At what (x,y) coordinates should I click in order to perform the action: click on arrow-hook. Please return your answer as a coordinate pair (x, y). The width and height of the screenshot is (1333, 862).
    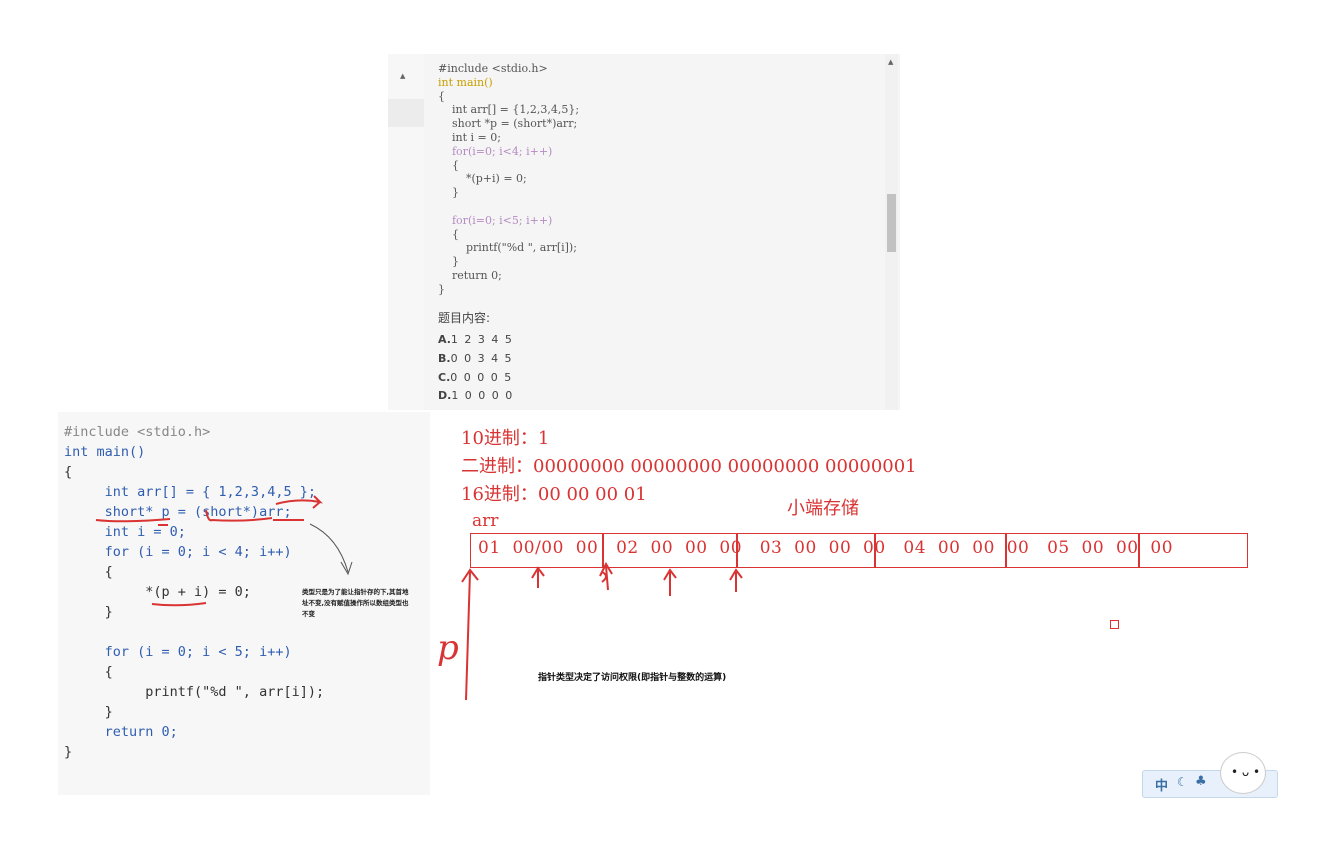
    Looking at the image, I should click on (604, 577).